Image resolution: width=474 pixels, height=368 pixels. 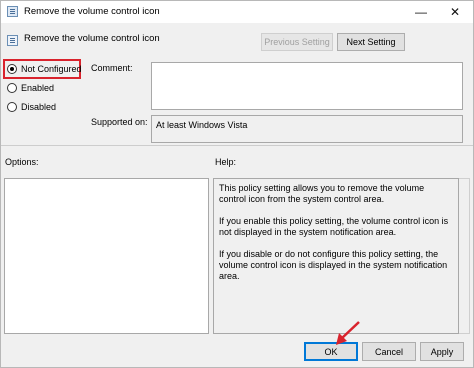 I want to click on policy-icon, so click(x=12, y=40).